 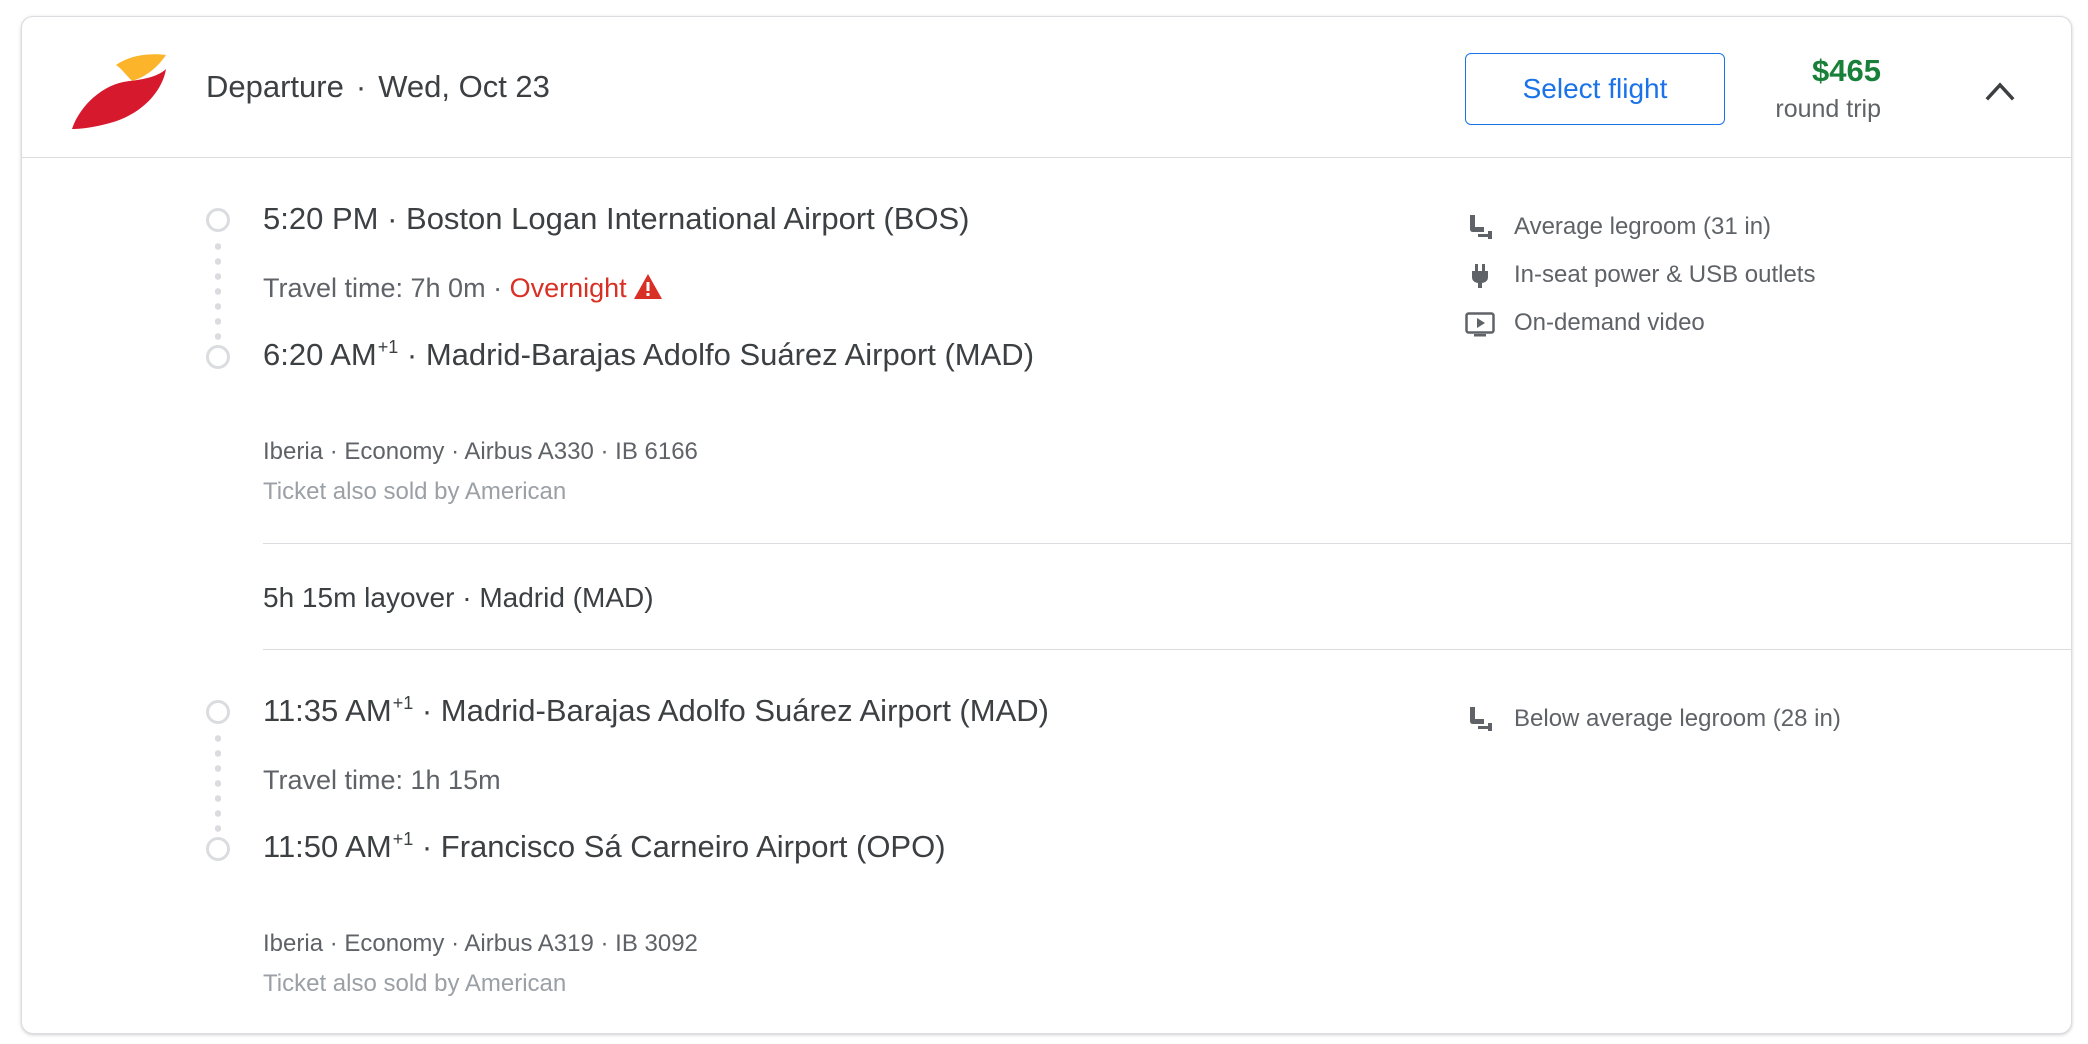 I want to click on travel-time-line: Travel time: 1h 15m, so click(x=382, y=780).